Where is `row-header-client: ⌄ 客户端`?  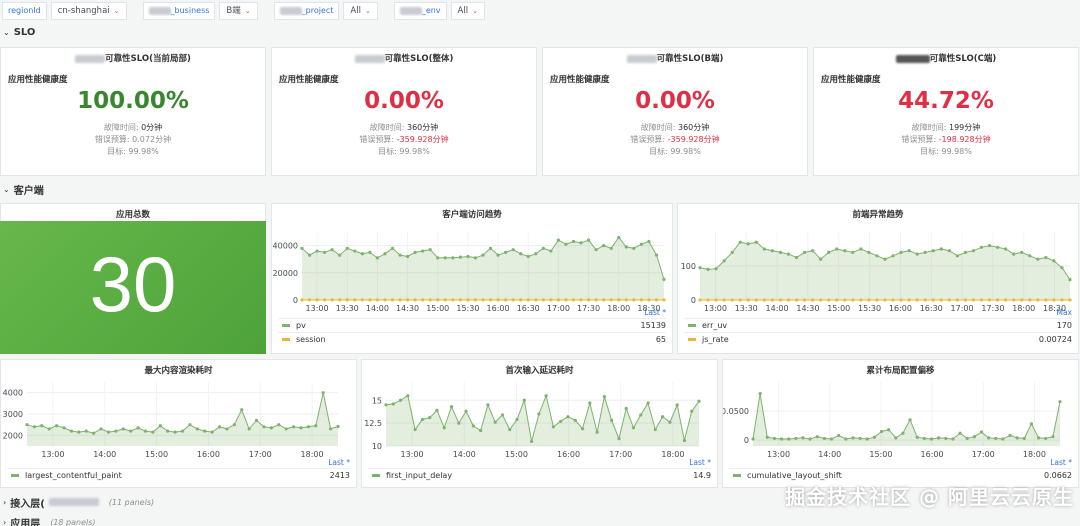 row-header-client: ⌄ 客户端 is located at coordinates (540, 189).